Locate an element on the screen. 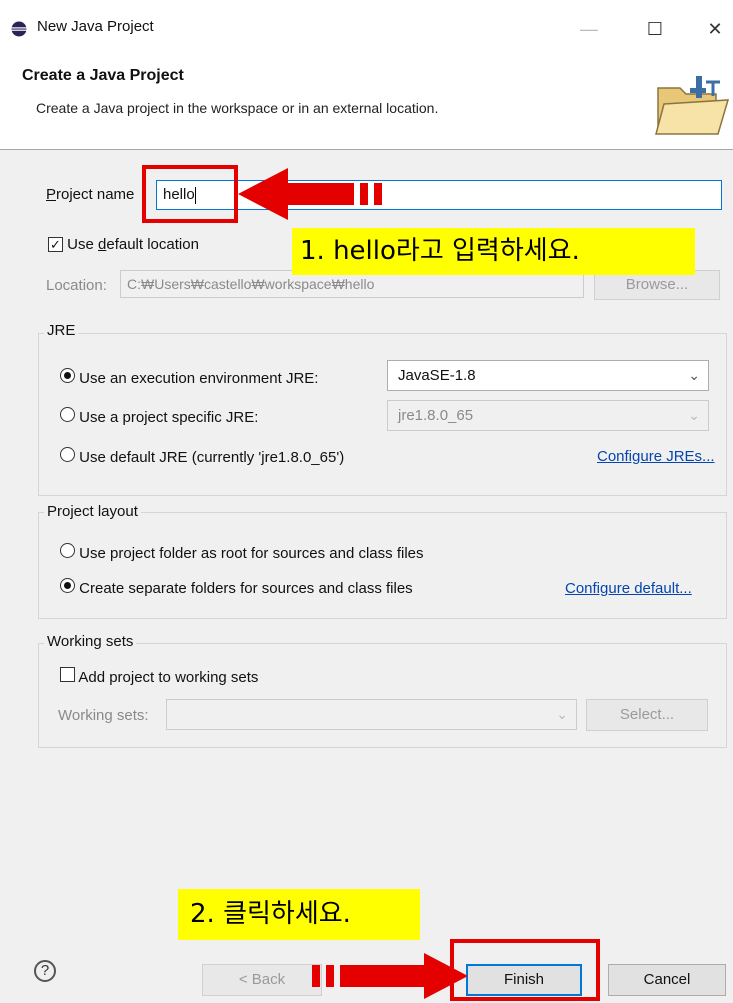  location-label: Location: is located at coordinates (76, 285).